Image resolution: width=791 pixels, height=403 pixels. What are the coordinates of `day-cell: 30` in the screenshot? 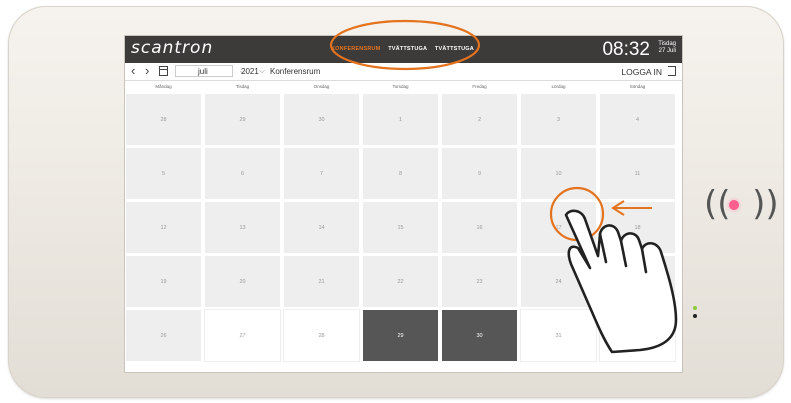 It's located at (321, 119).